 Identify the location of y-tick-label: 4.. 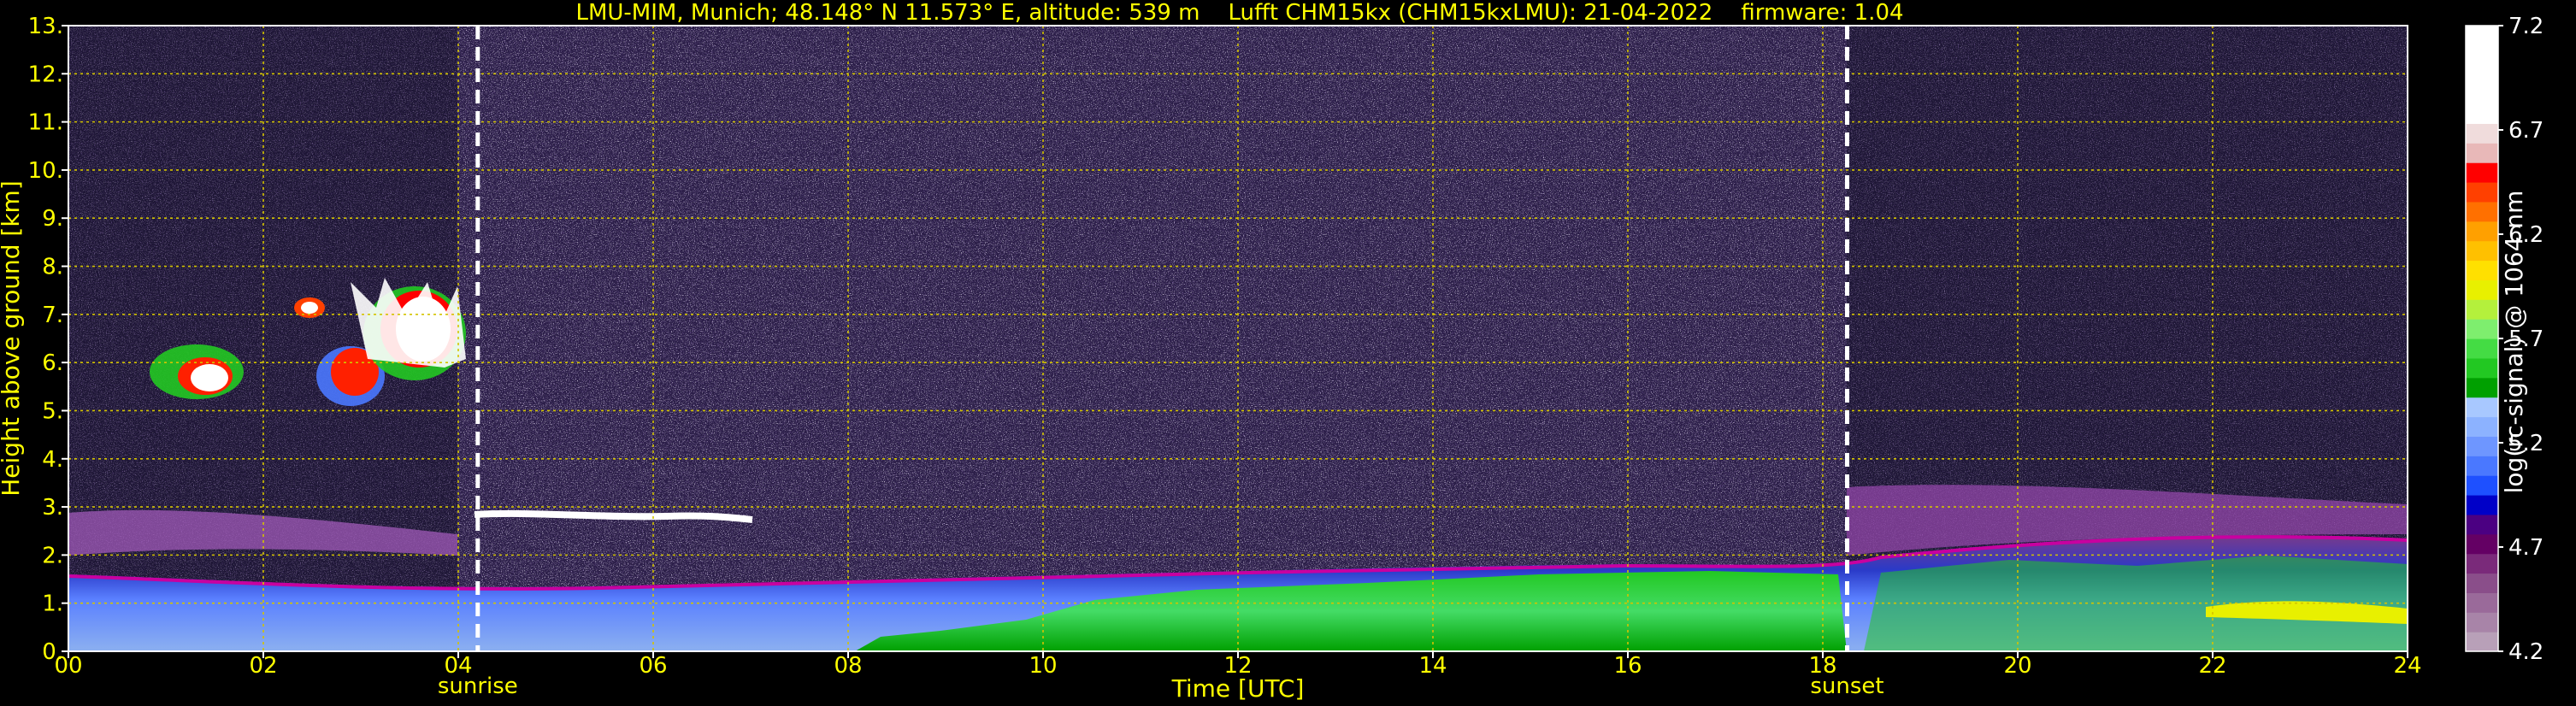
(52, 460).